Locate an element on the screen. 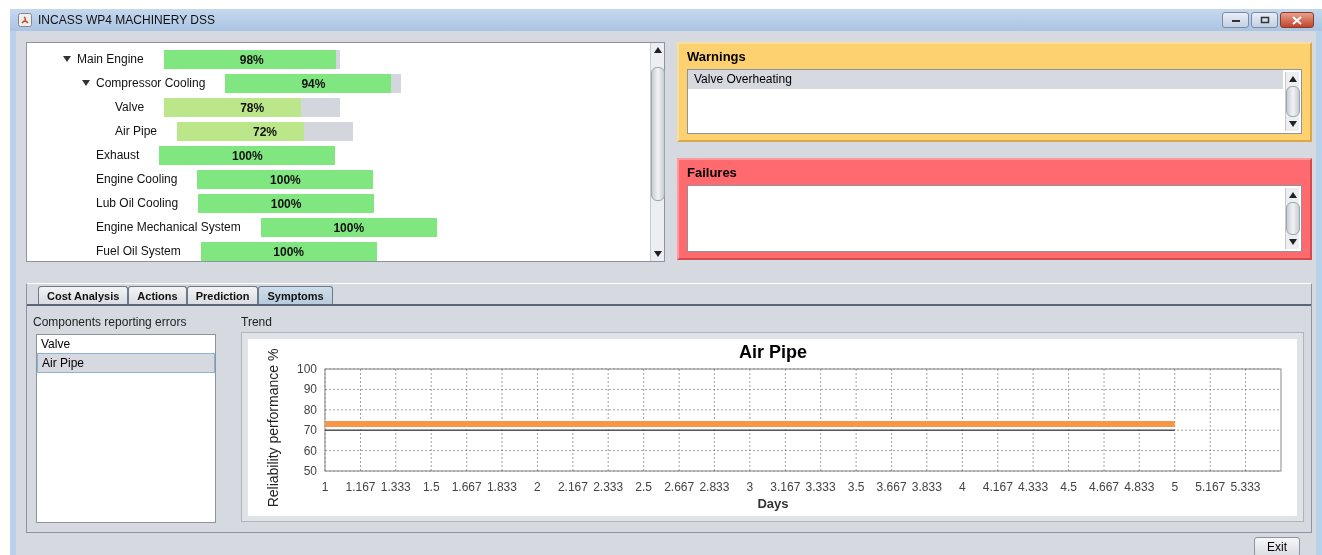 Image resolution: width=1322 pixels, height=555 pixels. chart-title: Air Pipe is located at coordinates (773, 352).